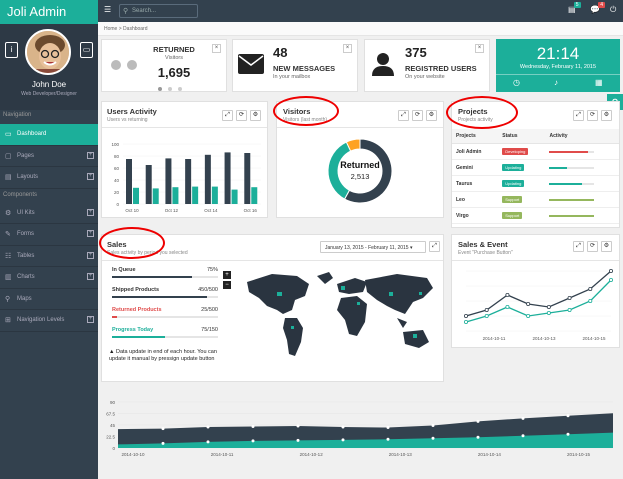 Image resolution: width=623 pixels, height=479 pixels. I want to click on date-range-value: January 13, 2015 - February 11, 2015, so click(367, 248).